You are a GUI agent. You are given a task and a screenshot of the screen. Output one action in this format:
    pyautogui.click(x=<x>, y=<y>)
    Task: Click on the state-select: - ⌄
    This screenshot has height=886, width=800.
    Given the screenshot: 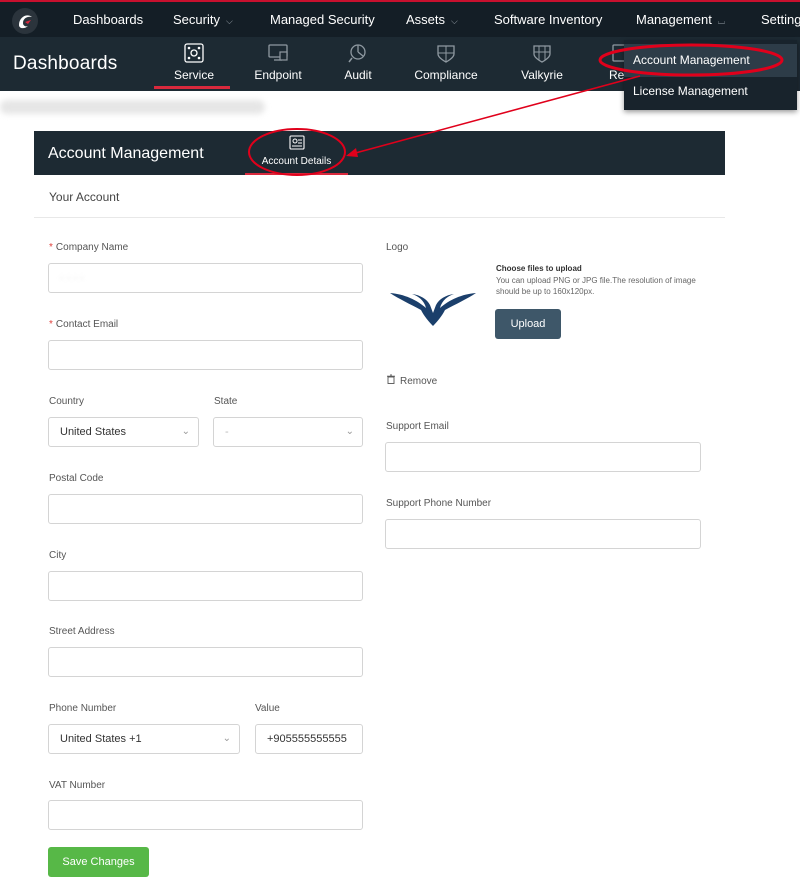 What is the action you would take?
    pyautogui.click(x=288, y=432)
    